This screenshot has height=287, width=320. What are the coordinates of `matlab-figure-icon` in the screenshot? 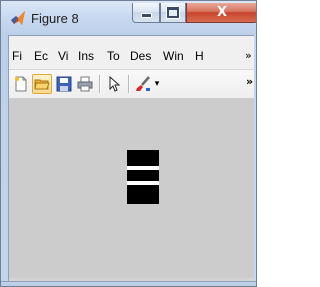 It's located at (18, 18).